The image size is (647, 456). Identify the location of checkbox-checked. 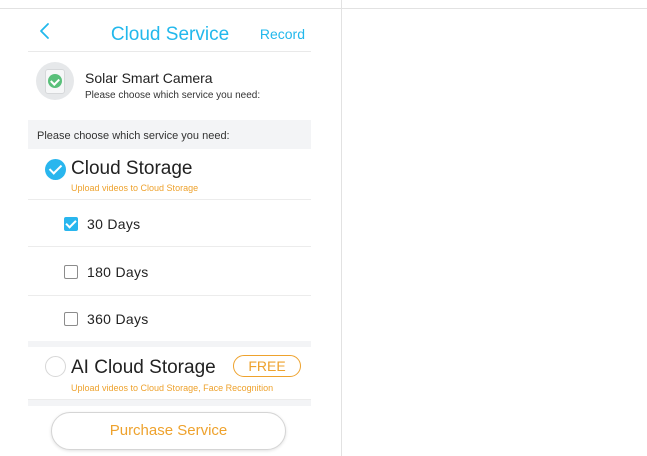
(71, 224).